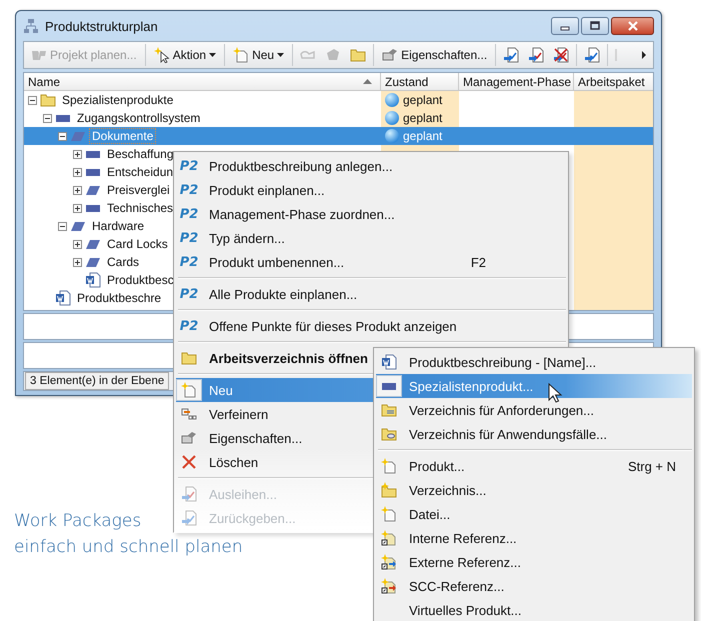 Image resolution: width=701 pixels, height=621 pixels. I want to click on item-label: Dokumente, so click(122, 136).